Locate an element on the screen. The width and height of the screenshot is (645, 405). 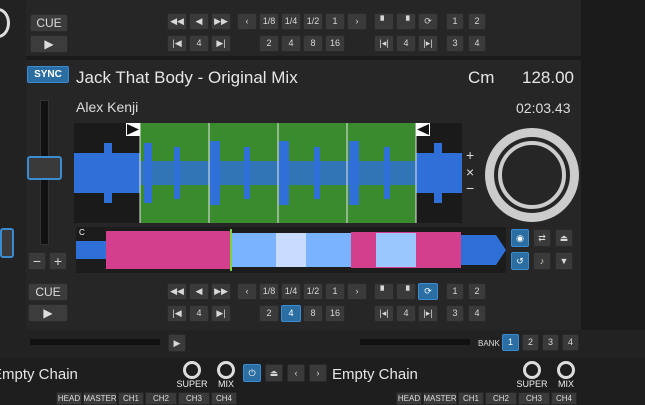
overview-waveform is located at coordinates (291, 250).